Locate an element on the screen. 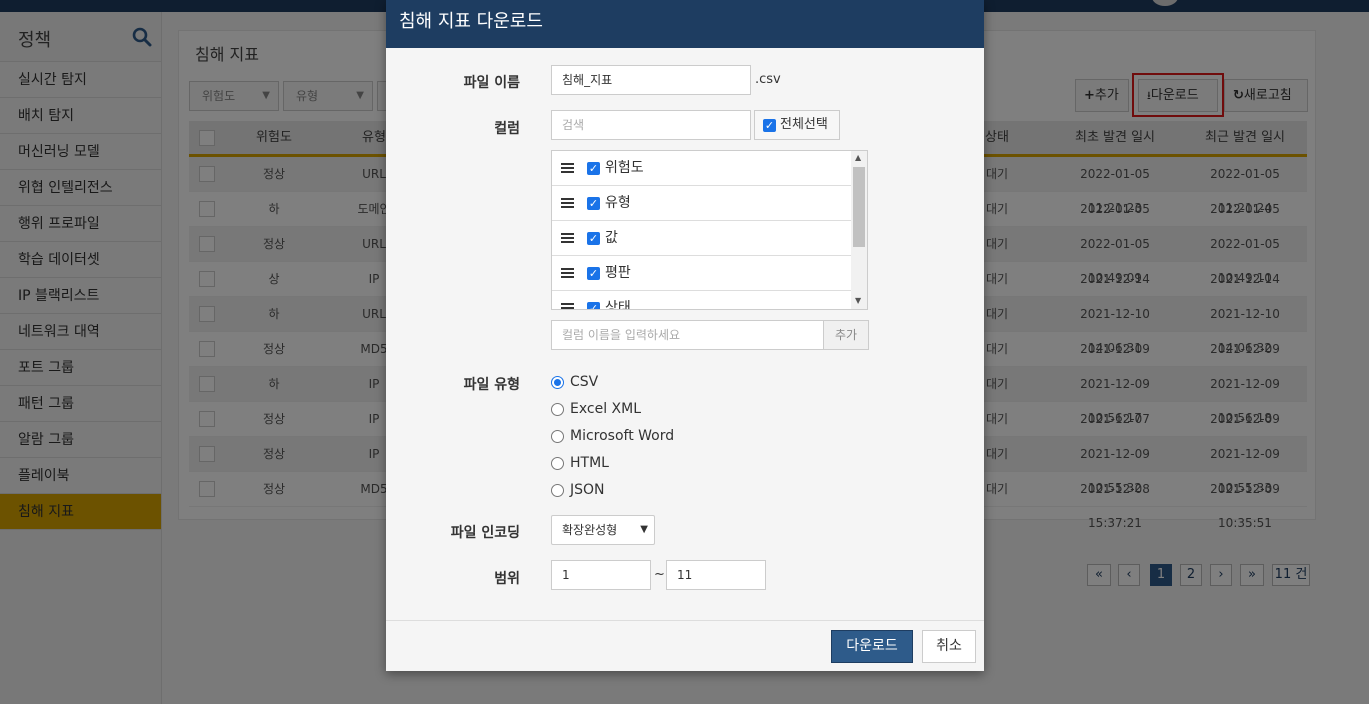 The width and height of the screenshot is (1369, 704). column-name-input: 컬럼 이름을 입력하세요 is located at coordinates (687, 335).